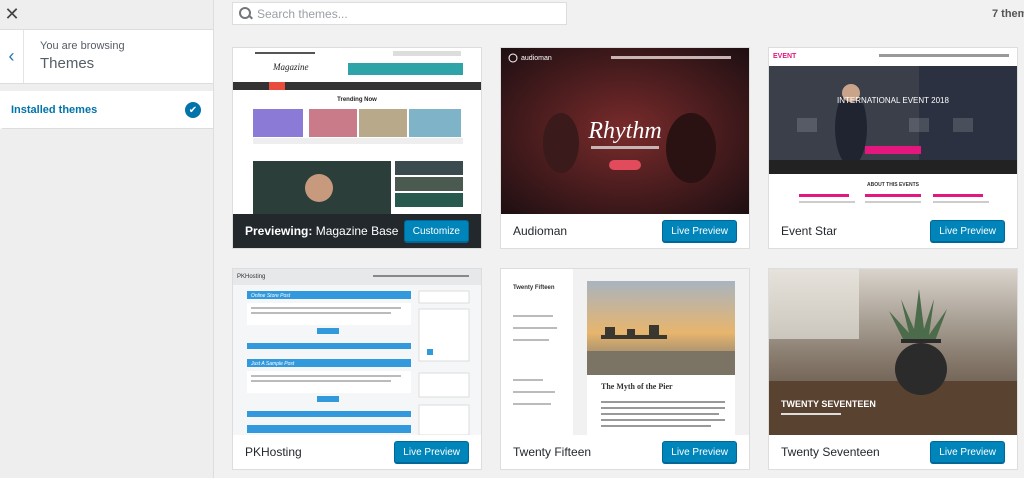 The height and width of the screenshot is (478, 1024). Describe the element at coordinates (271, 296) in the screenshot. I see `pkhosting-post-1: Online Store Post` at that location.